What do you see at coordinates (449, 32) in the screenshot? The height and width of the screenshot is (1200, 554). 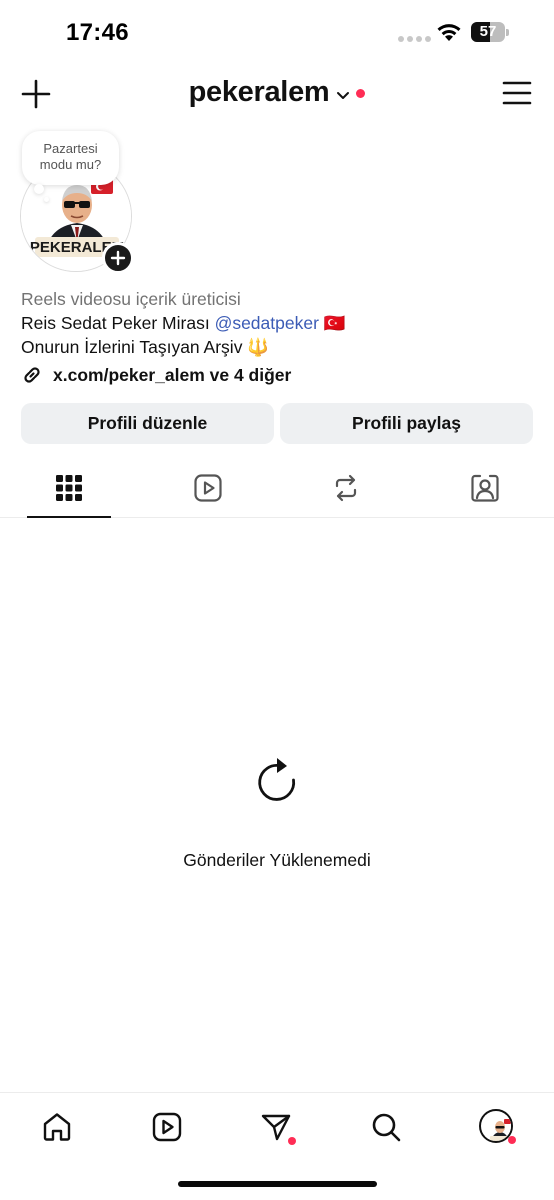 I see `wifi-icon` at bounding box center [449, 32].